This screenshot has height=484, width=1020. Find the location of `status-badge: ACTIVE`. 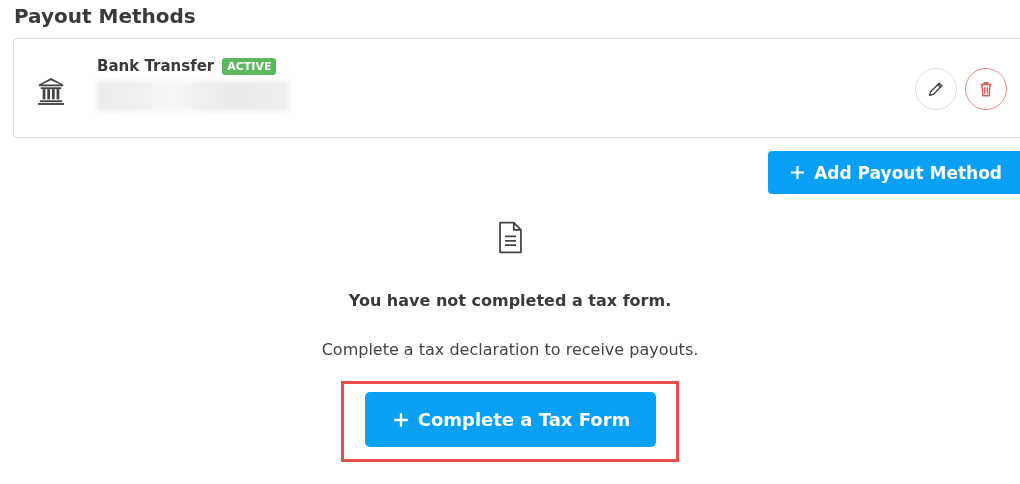

status-badge: ACTIVE is located at coordinates (249, 66).